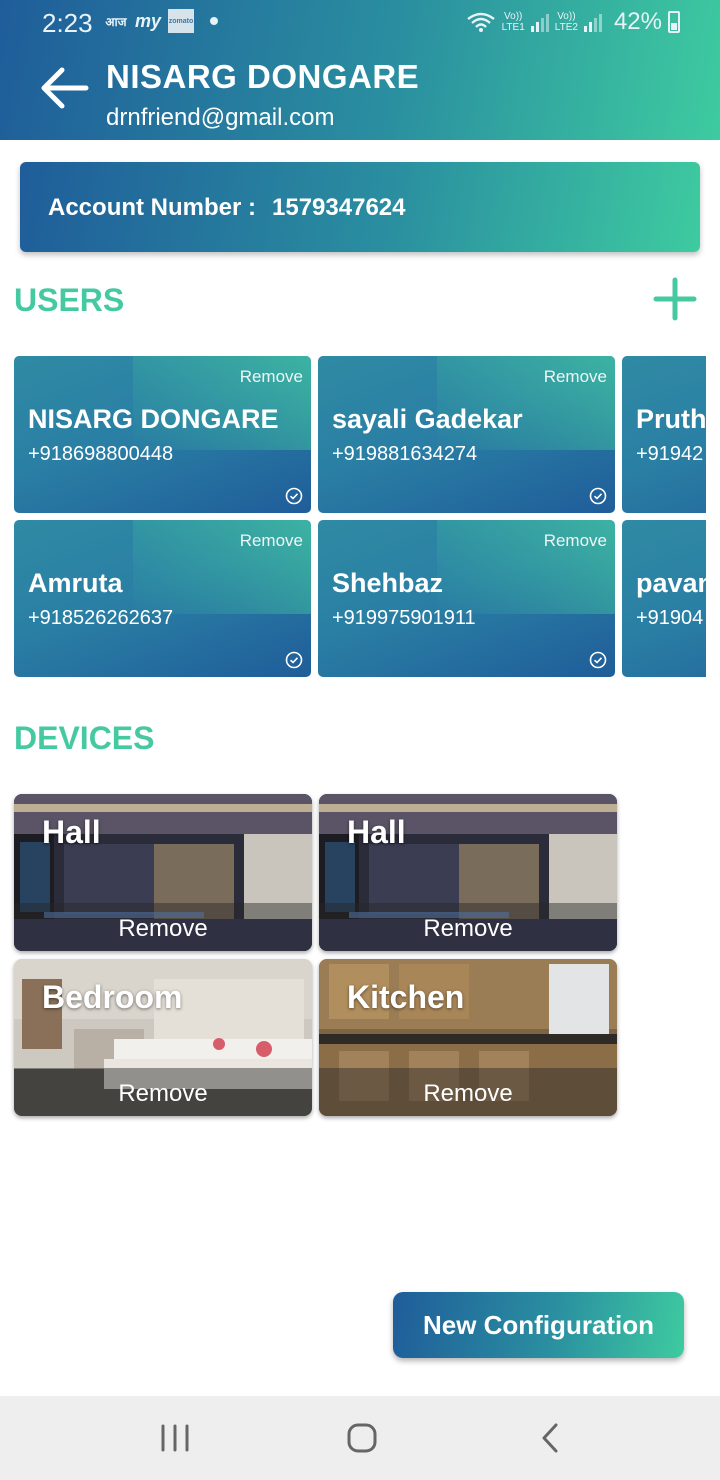 The width and height of the screenshot is (720, 1480). I want to click on user-phone: +91942, so click(670, 454).